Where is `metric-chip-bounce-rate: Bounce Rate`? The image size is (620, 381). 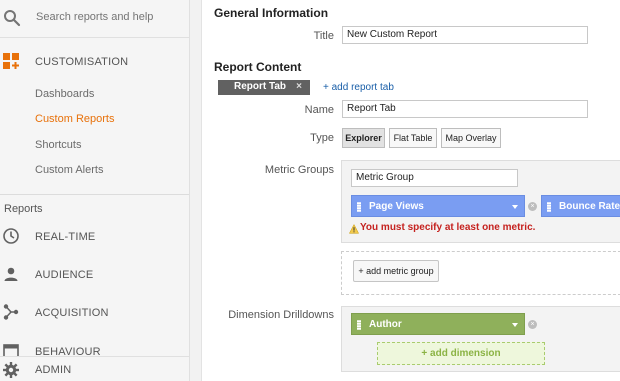 metric-chip-bounce-rate: Bounce Rate is located at coordinates (580, 206).